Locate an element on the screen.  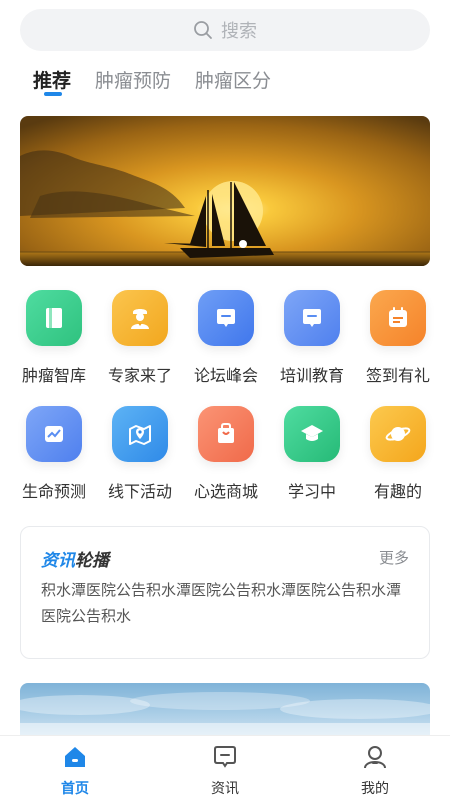
tabbar-news: 资讯 is located at coordinates (225, 768).